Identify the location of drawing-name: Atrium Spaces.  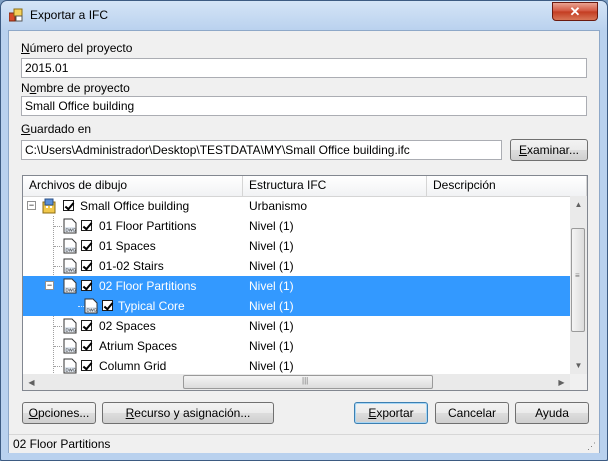
(138, 346).